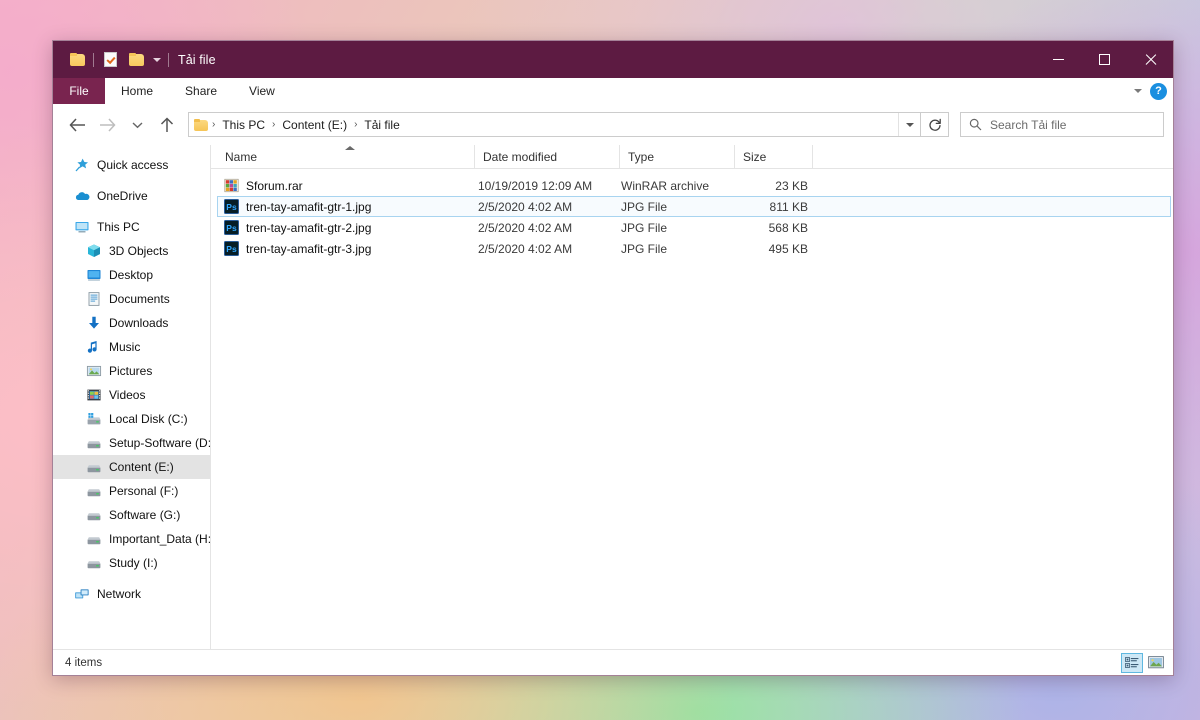 This screenshot has height=720, width=1200. Describe the element at coordinates (94, 251) in the screenshot. I see `cube-icon` at that location.